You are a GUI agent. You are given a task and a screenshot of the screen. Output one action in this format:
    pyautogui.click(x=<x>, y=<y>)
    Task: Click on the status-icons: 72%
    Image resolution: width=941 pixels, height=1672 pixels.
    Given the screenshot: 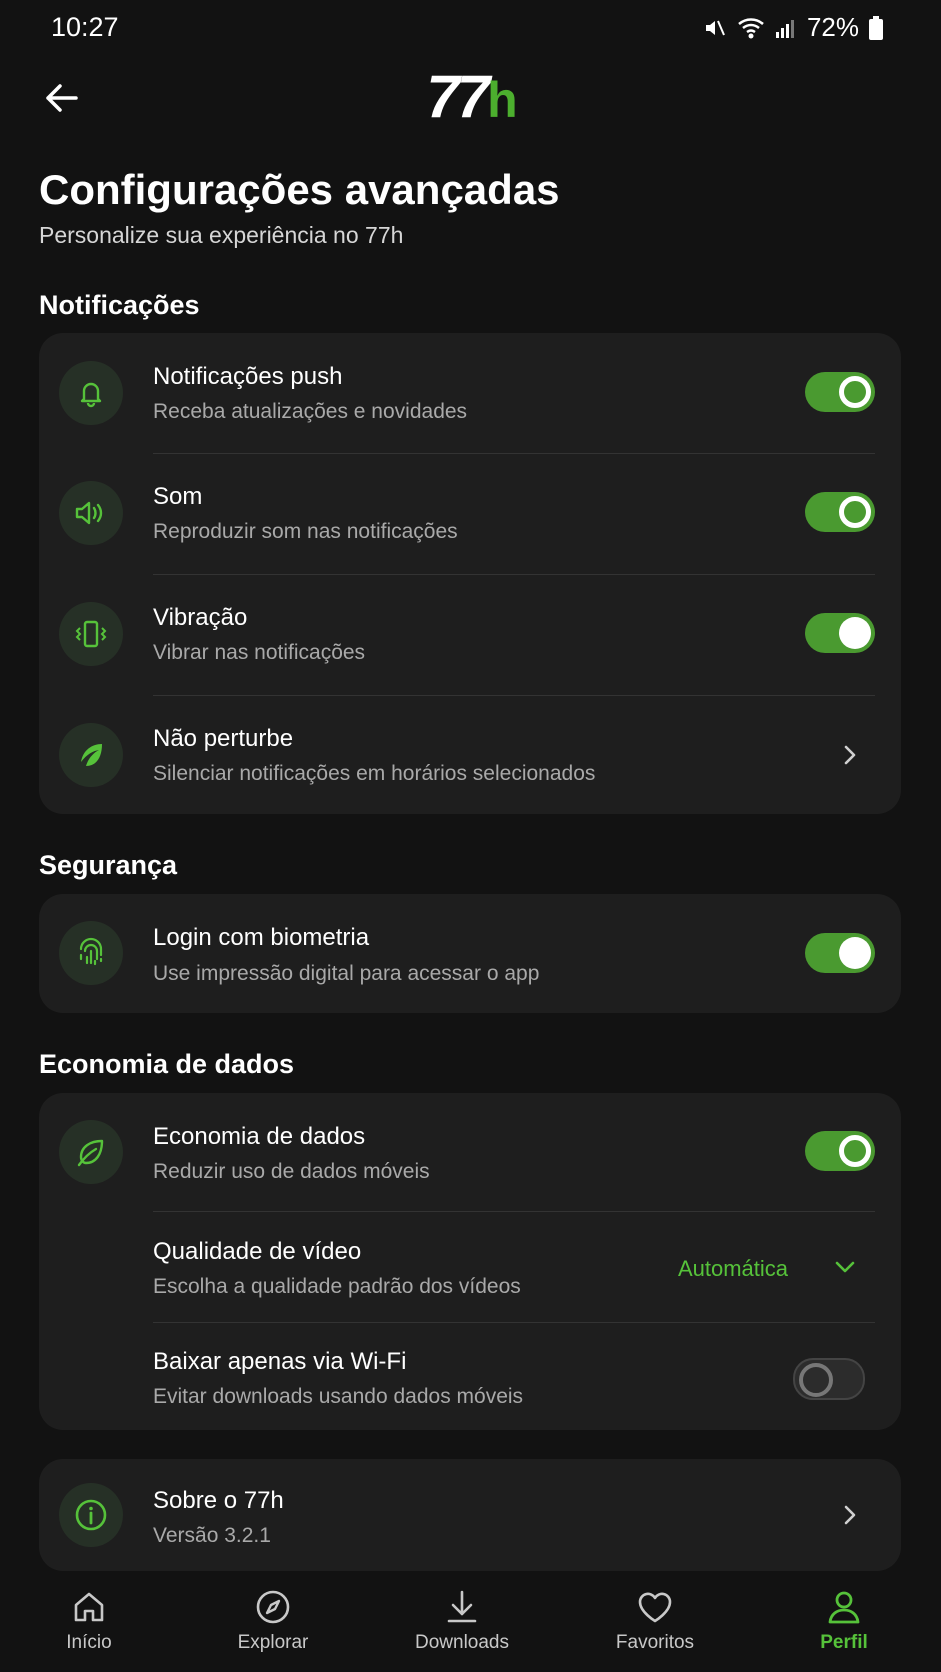 What is the action you would take?
    pyautogui.click(x=793, y=27)
    